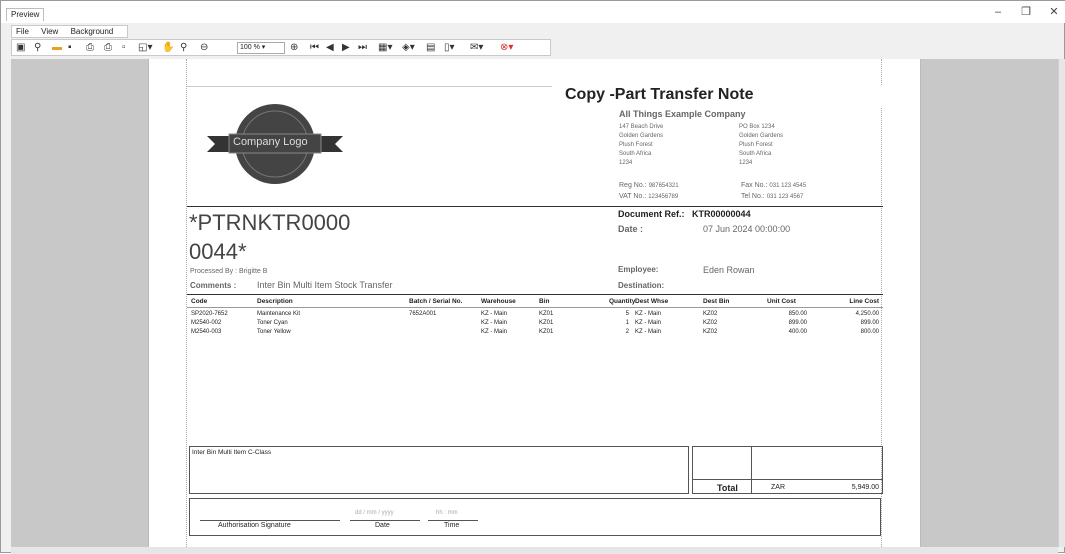 This screenshot has width=1065, height=554. I want to click on next-page-icon: ▶, so click(346, 48).